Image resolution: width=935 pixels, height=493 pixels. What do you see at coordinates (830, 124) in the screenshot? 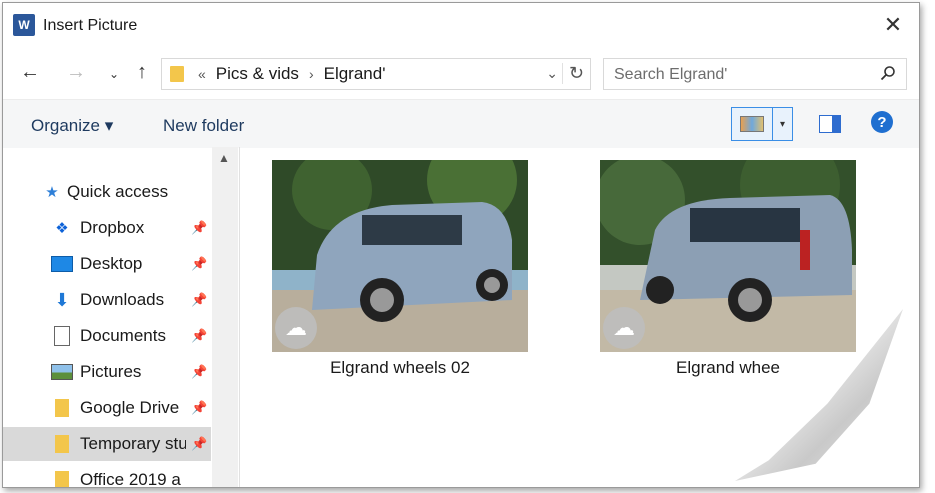
I see `preview-pane-button` at bounding box center [830, 124].